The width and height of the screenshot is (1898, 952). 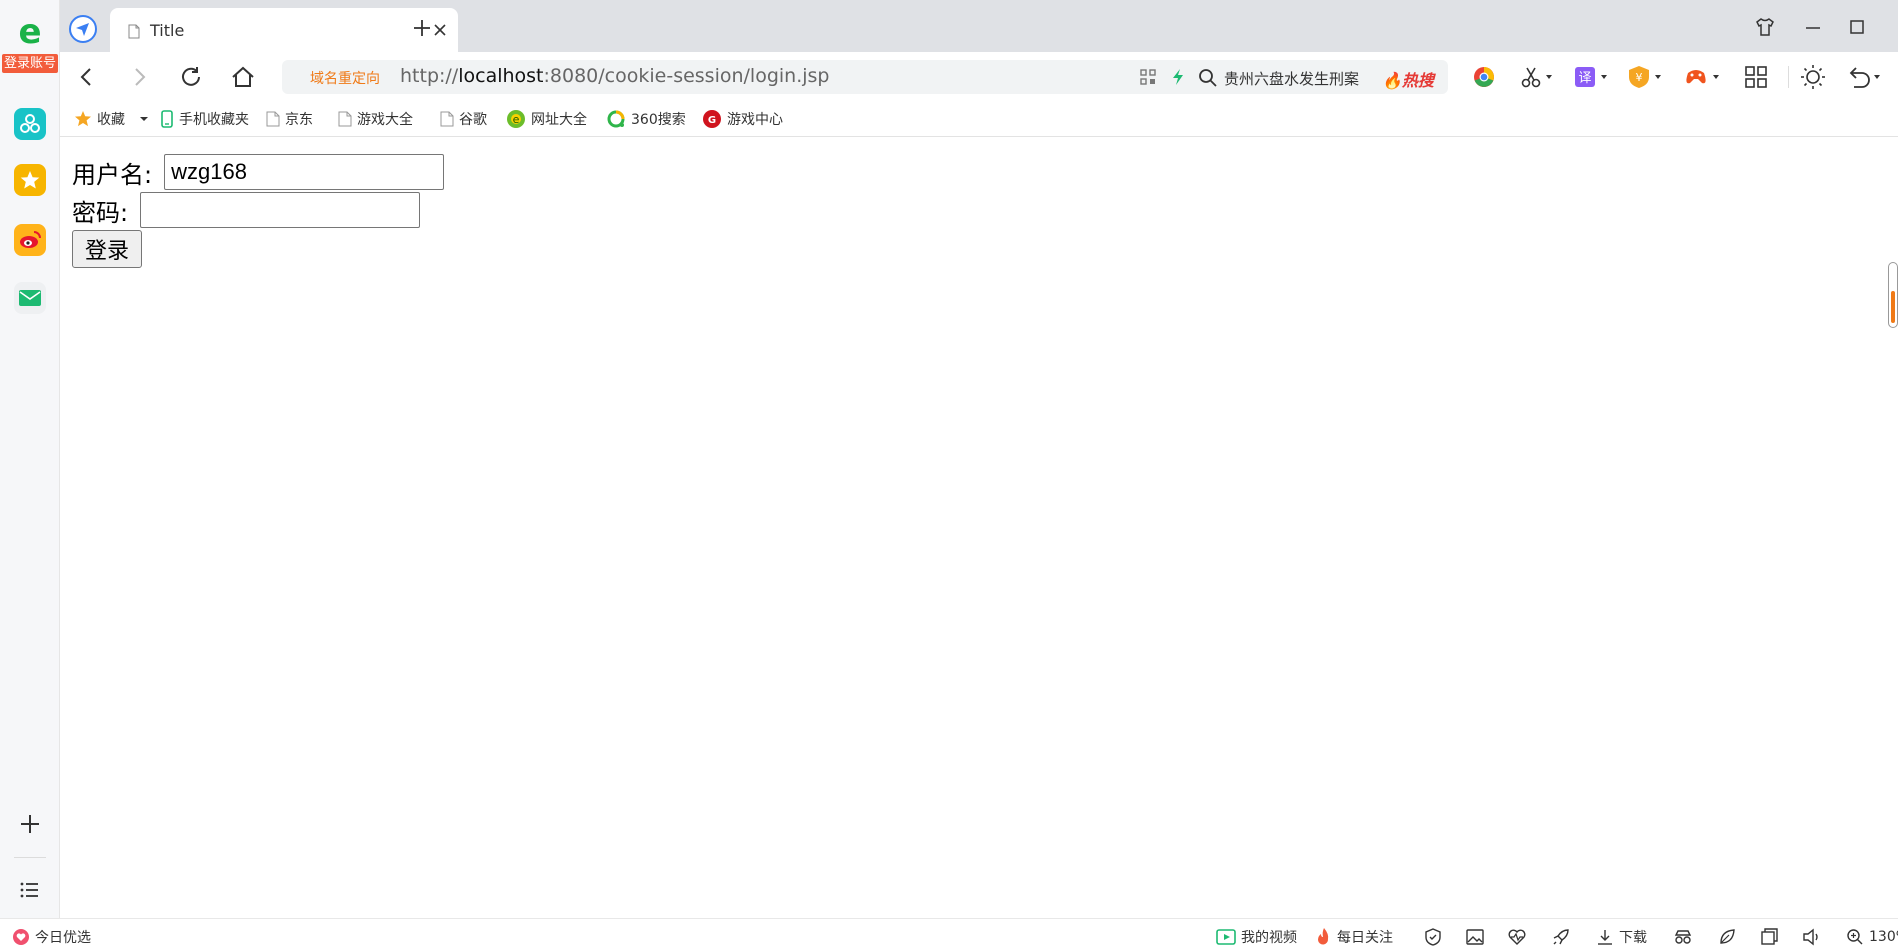 I want to click on scroll-thumb, so click(x=1893, y=307).